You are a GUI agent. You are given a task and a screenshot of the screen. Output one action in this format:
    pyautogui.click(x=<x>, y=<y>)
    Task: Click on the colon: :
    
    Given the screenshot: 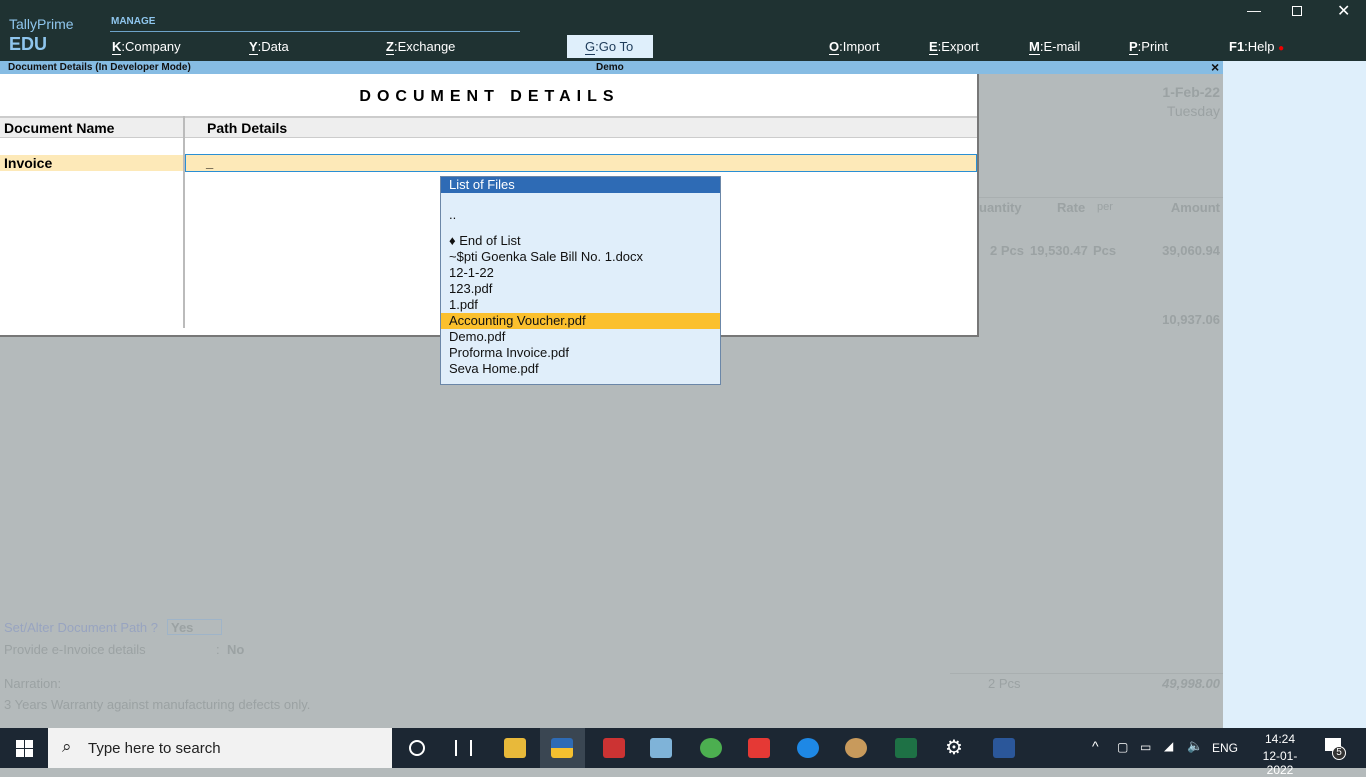 What is the action you would take?
    pyautogui.click(x=218, y=649)
    